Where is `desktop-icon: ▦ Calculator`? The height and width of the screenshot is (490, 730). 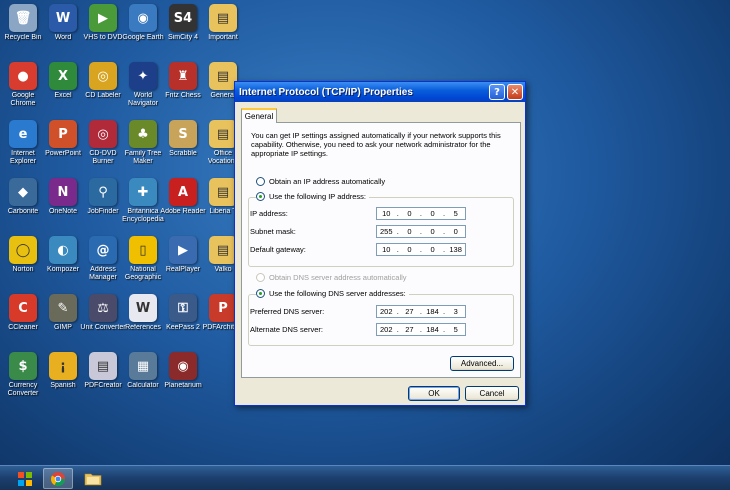 desktop-icon: ▦ Calculator is located at coordinates (143, 380).